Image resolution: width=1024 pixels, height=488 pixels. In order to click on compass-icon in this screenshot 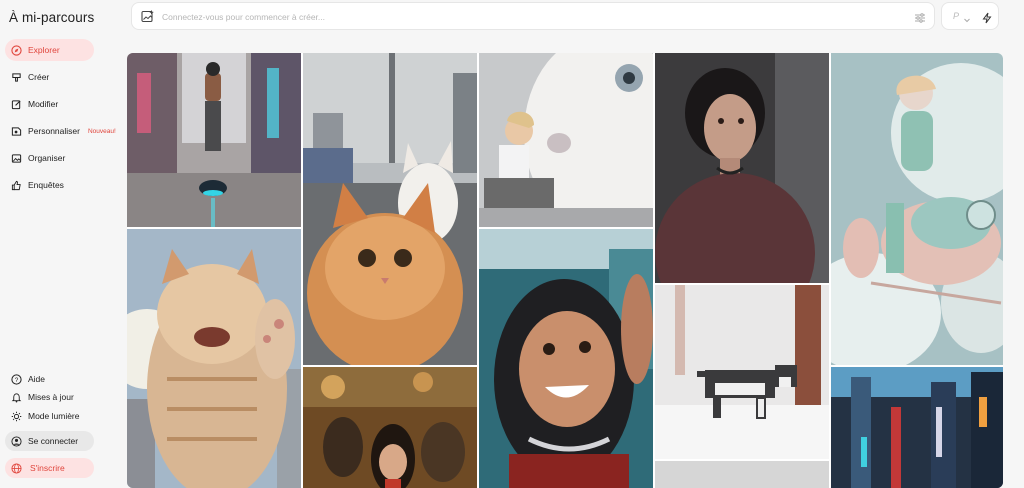, I will do `click(16, 50)`.